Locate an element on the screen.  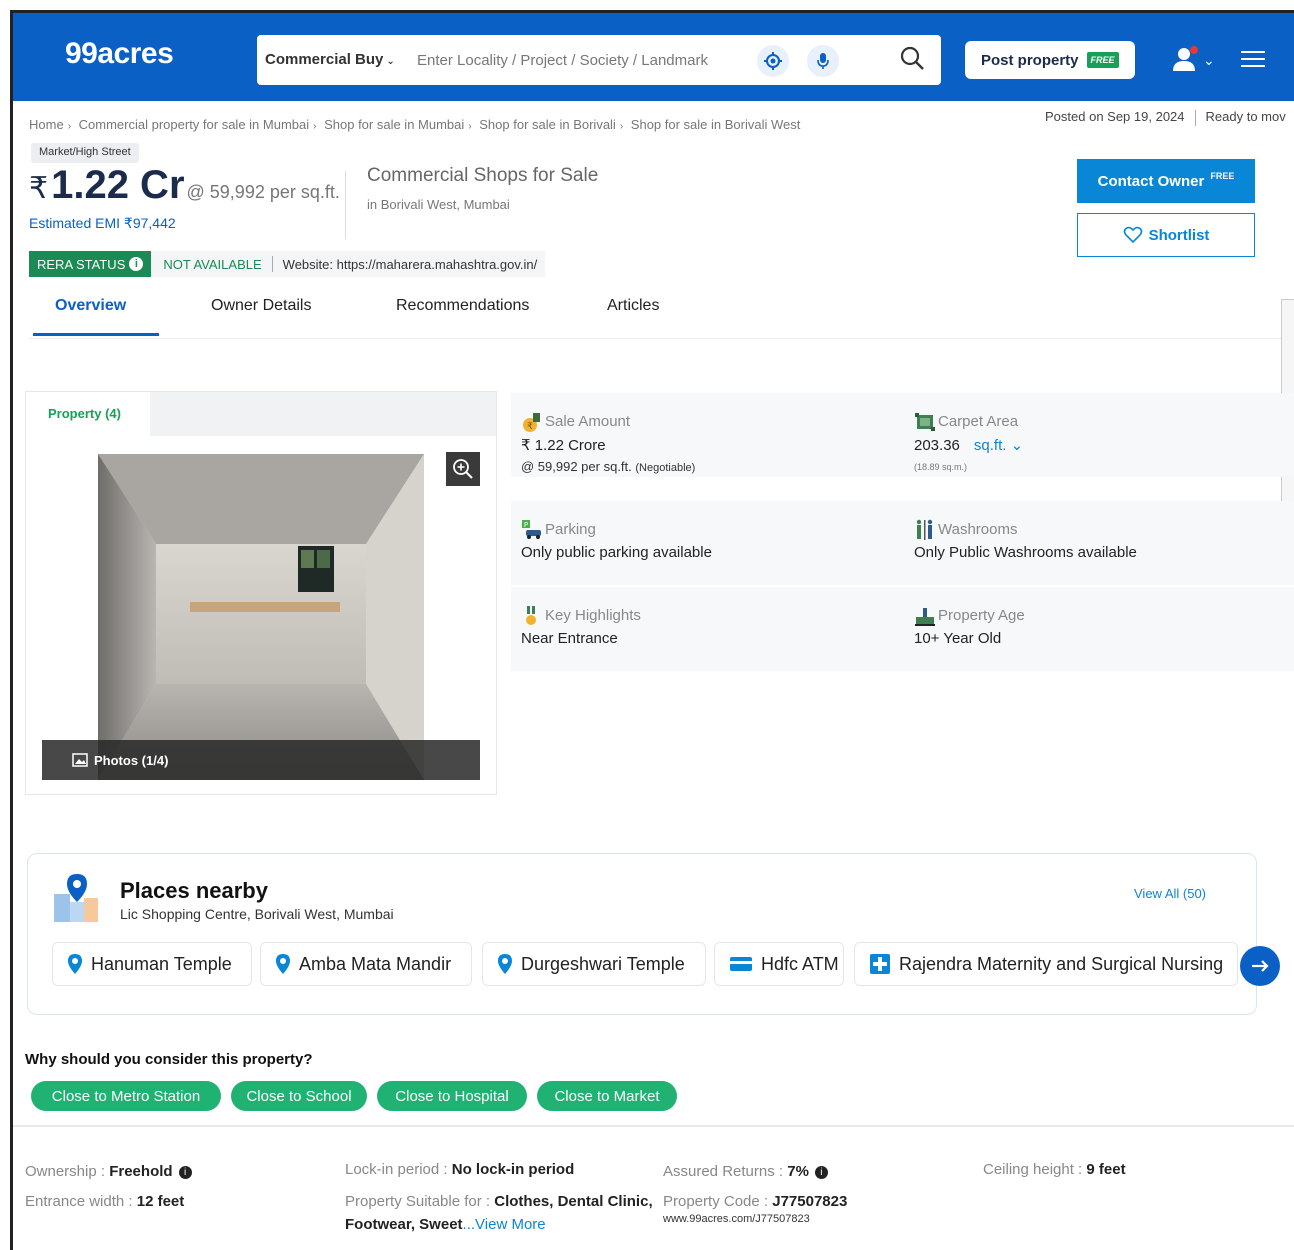
reason-chip: Close to Market is located at coordinates (607, 1096).